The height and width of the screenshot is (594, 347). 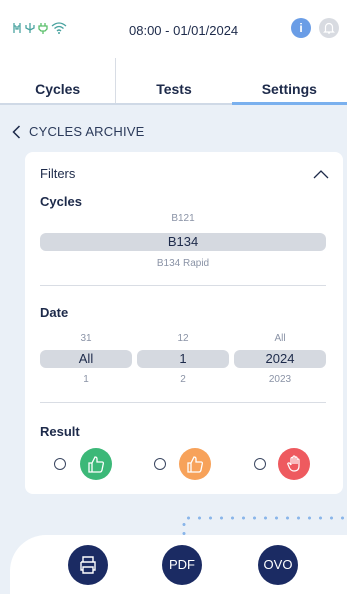 I want to click on print-button, so click(x=88, y=565).